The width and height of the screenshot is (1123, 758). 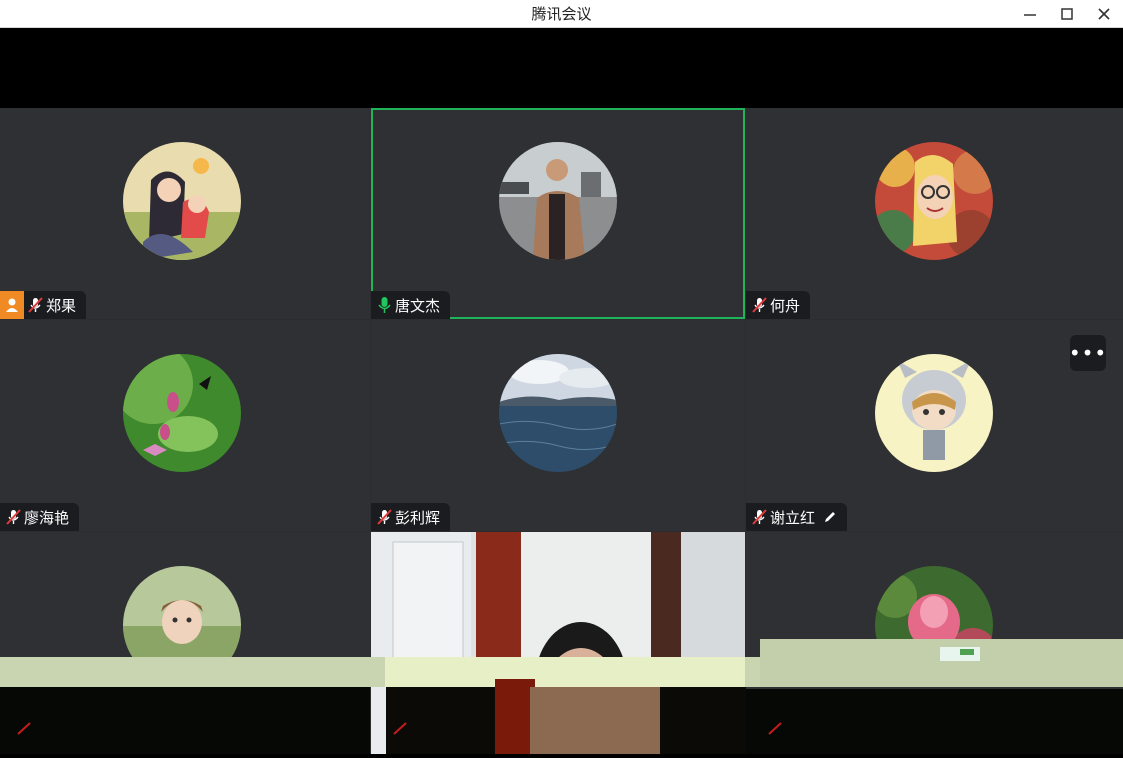 I want to click on minimize-icon, so click(x=1030, y=14).